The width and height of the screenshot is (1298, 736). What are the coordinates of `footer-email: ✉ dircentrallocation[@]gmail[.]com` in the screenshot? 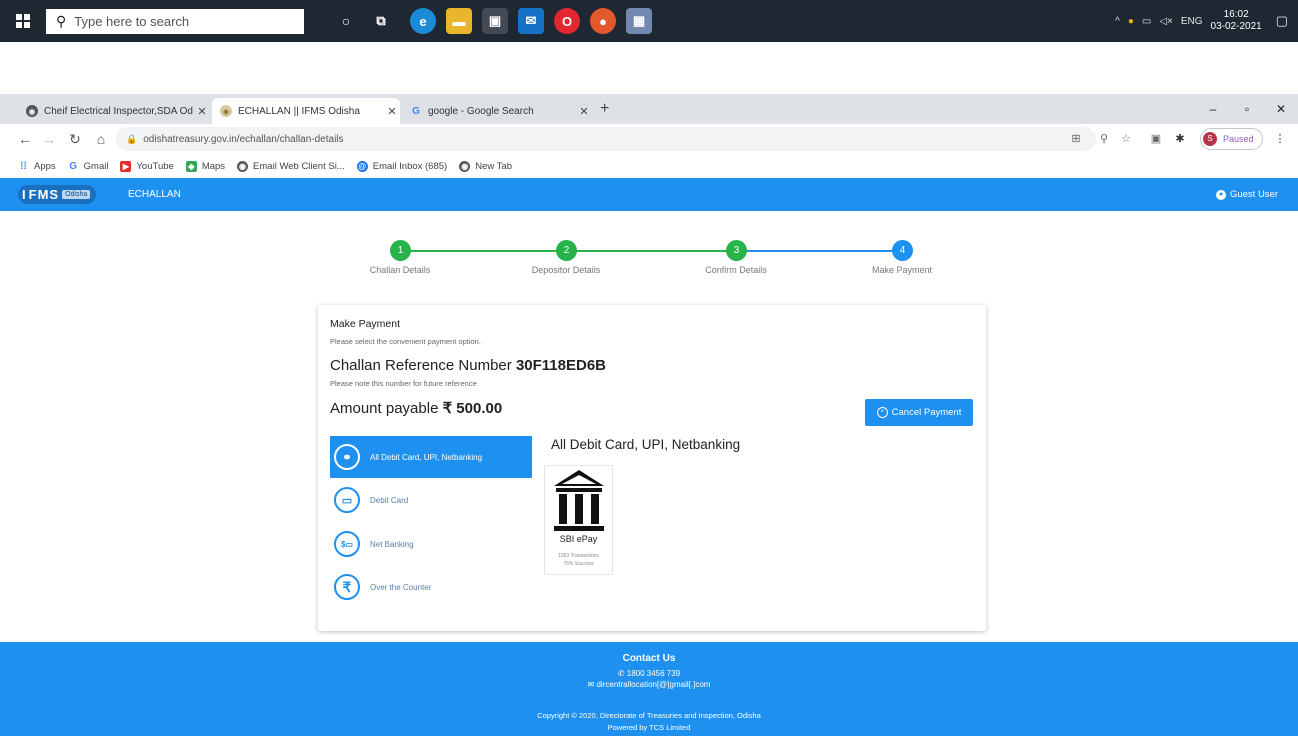 It's located at (649, 684).